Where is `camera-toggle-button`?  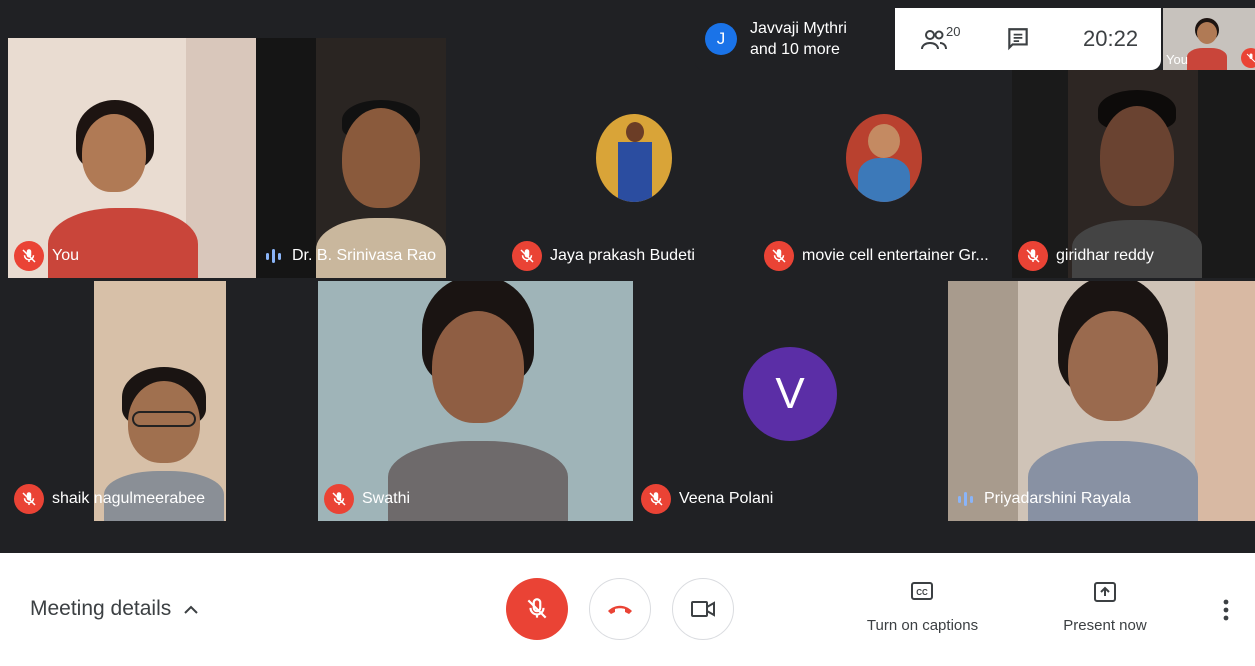
camera-toggle-button is located at coordinates (703, 609).